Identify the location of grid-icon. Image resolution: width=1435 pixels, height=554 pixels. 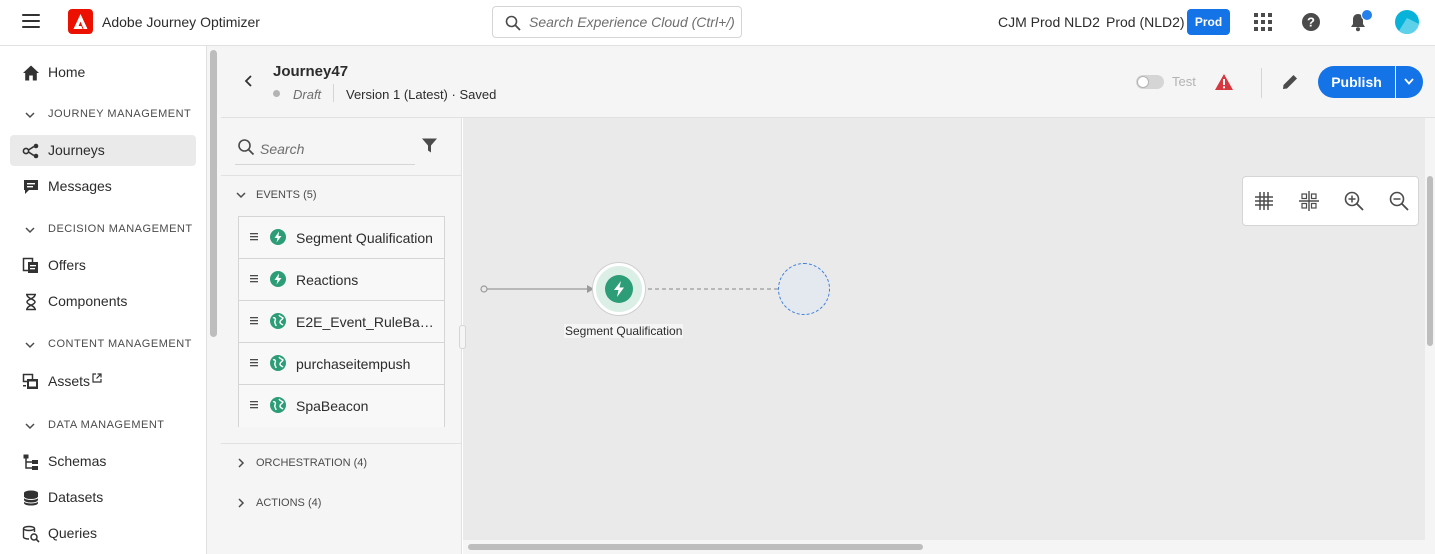
(1265, 202).